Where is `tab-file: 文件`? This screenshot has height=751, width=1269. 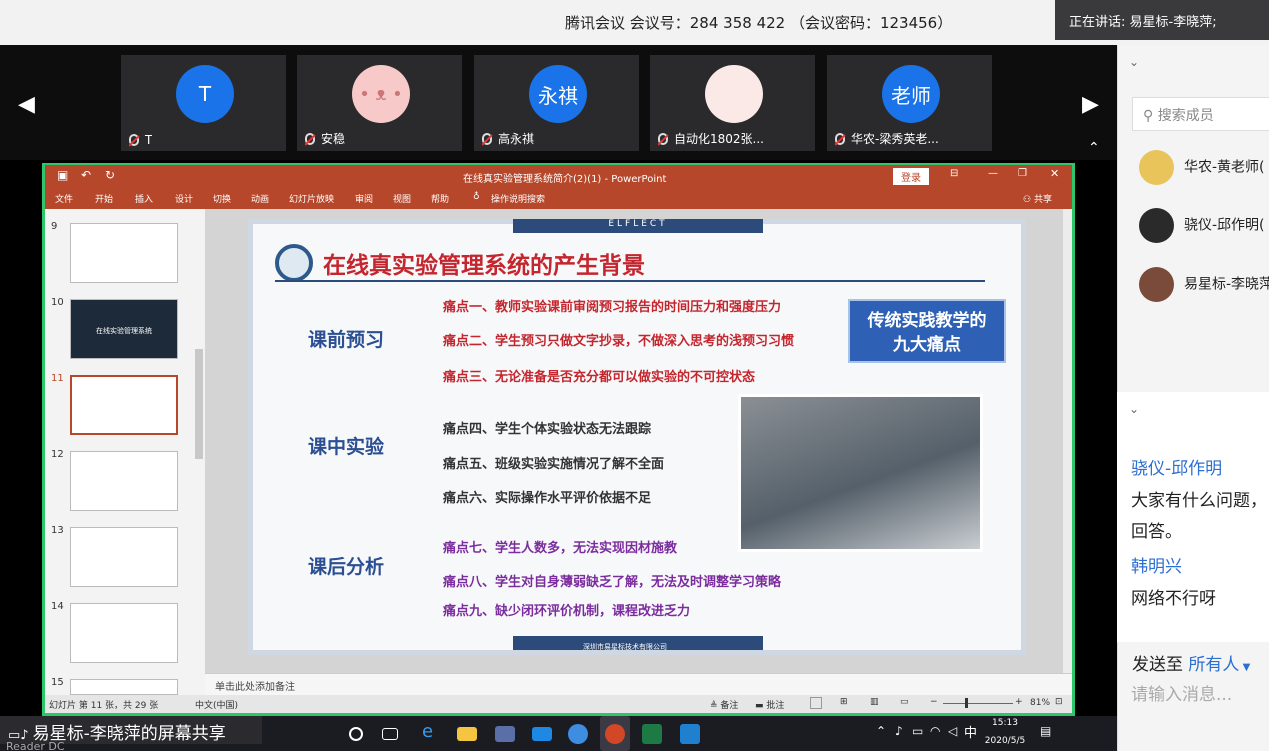 tab-file: 文件 is located at coordinates (64, 198).